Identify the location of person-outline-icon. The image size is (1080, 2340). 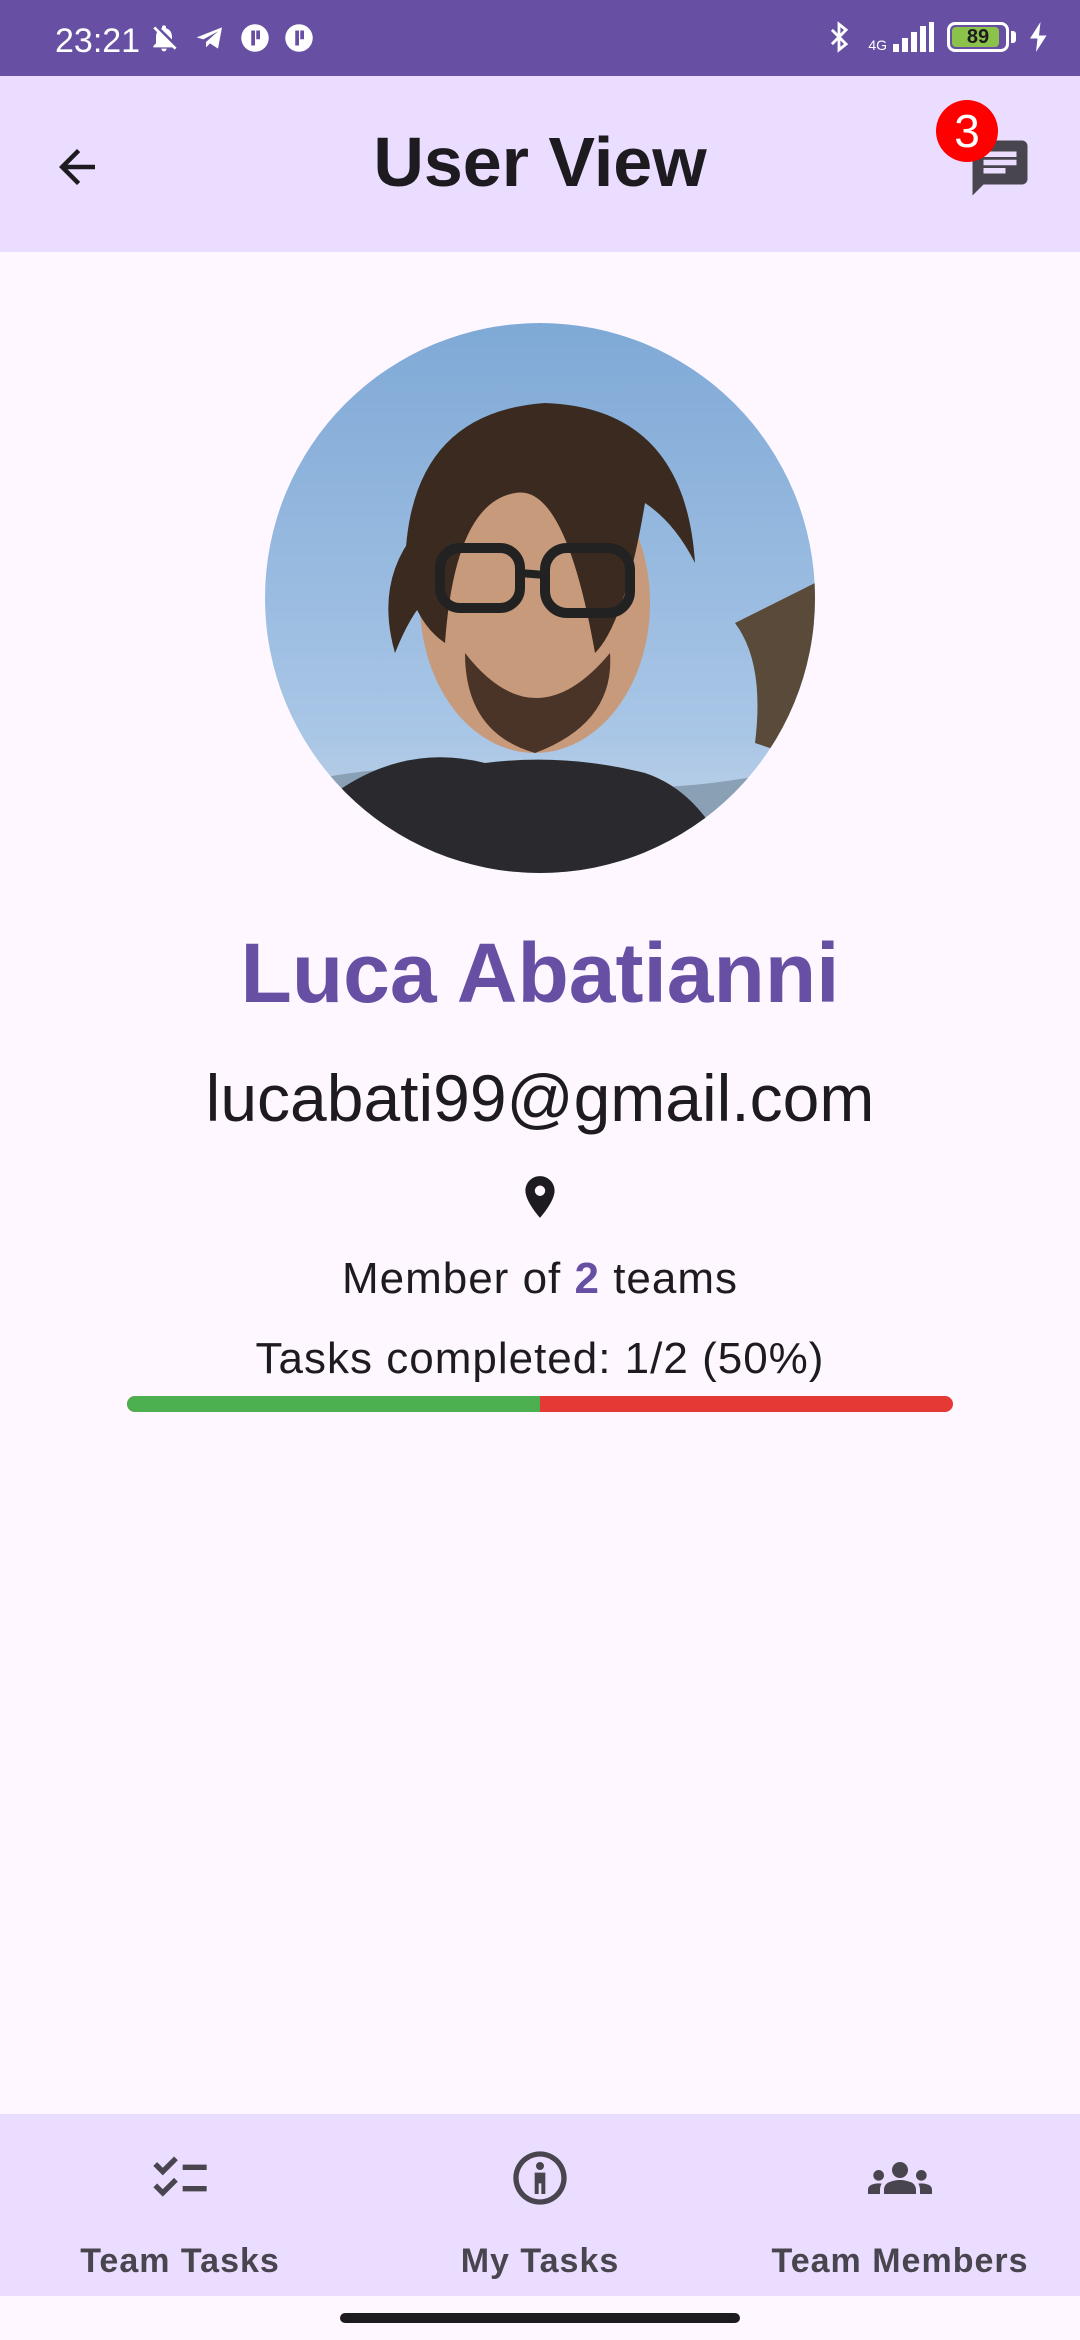
(540, 2178).